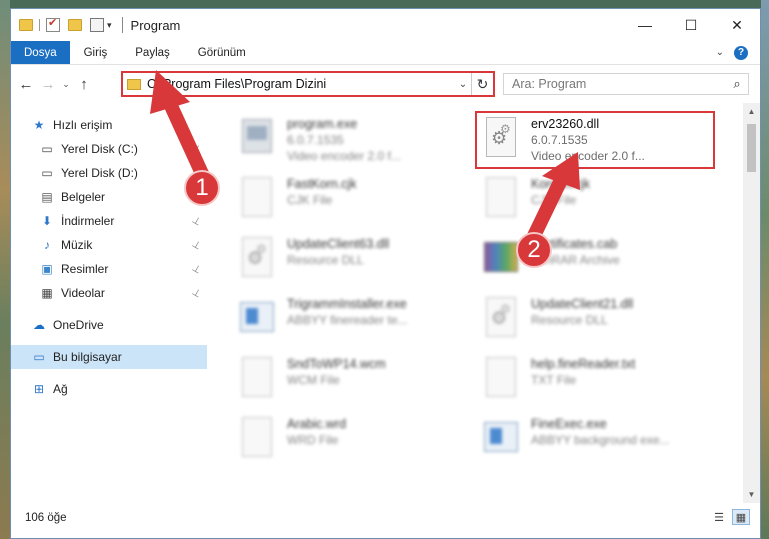 Image resolution: width=769 pixels, height=539 pixels. What do you see at coordinates (47, 245) in the screenshot?
I see `music-icon: ♪` at bounding box center [47, 245].